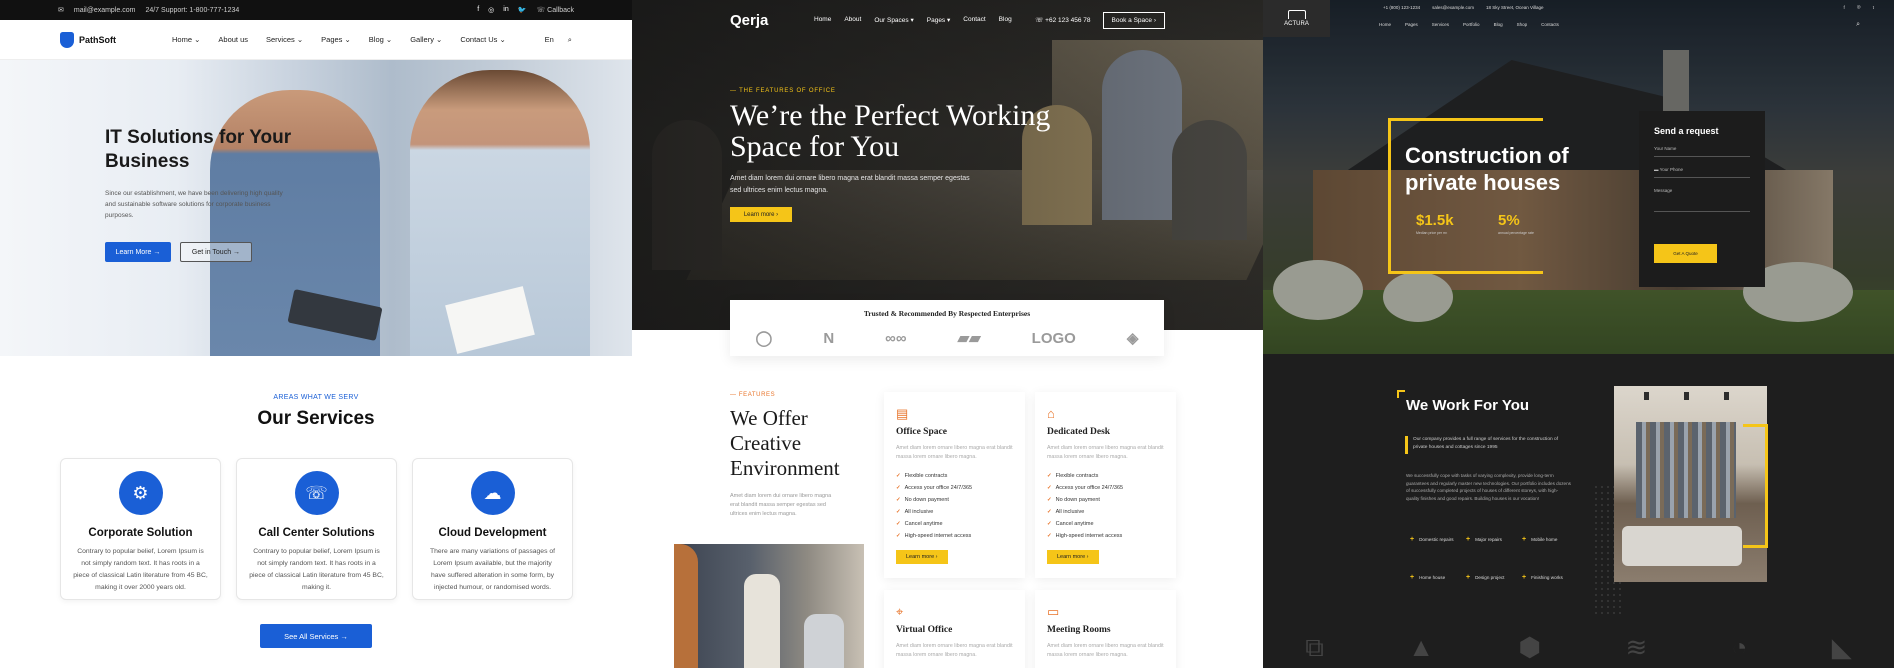 The height and width of the screenshot is (668, 1894). What do you see at coordinates (116, 39) in the screenshot?
I see `logo: PathSoft` at bounding box center [116, 39].